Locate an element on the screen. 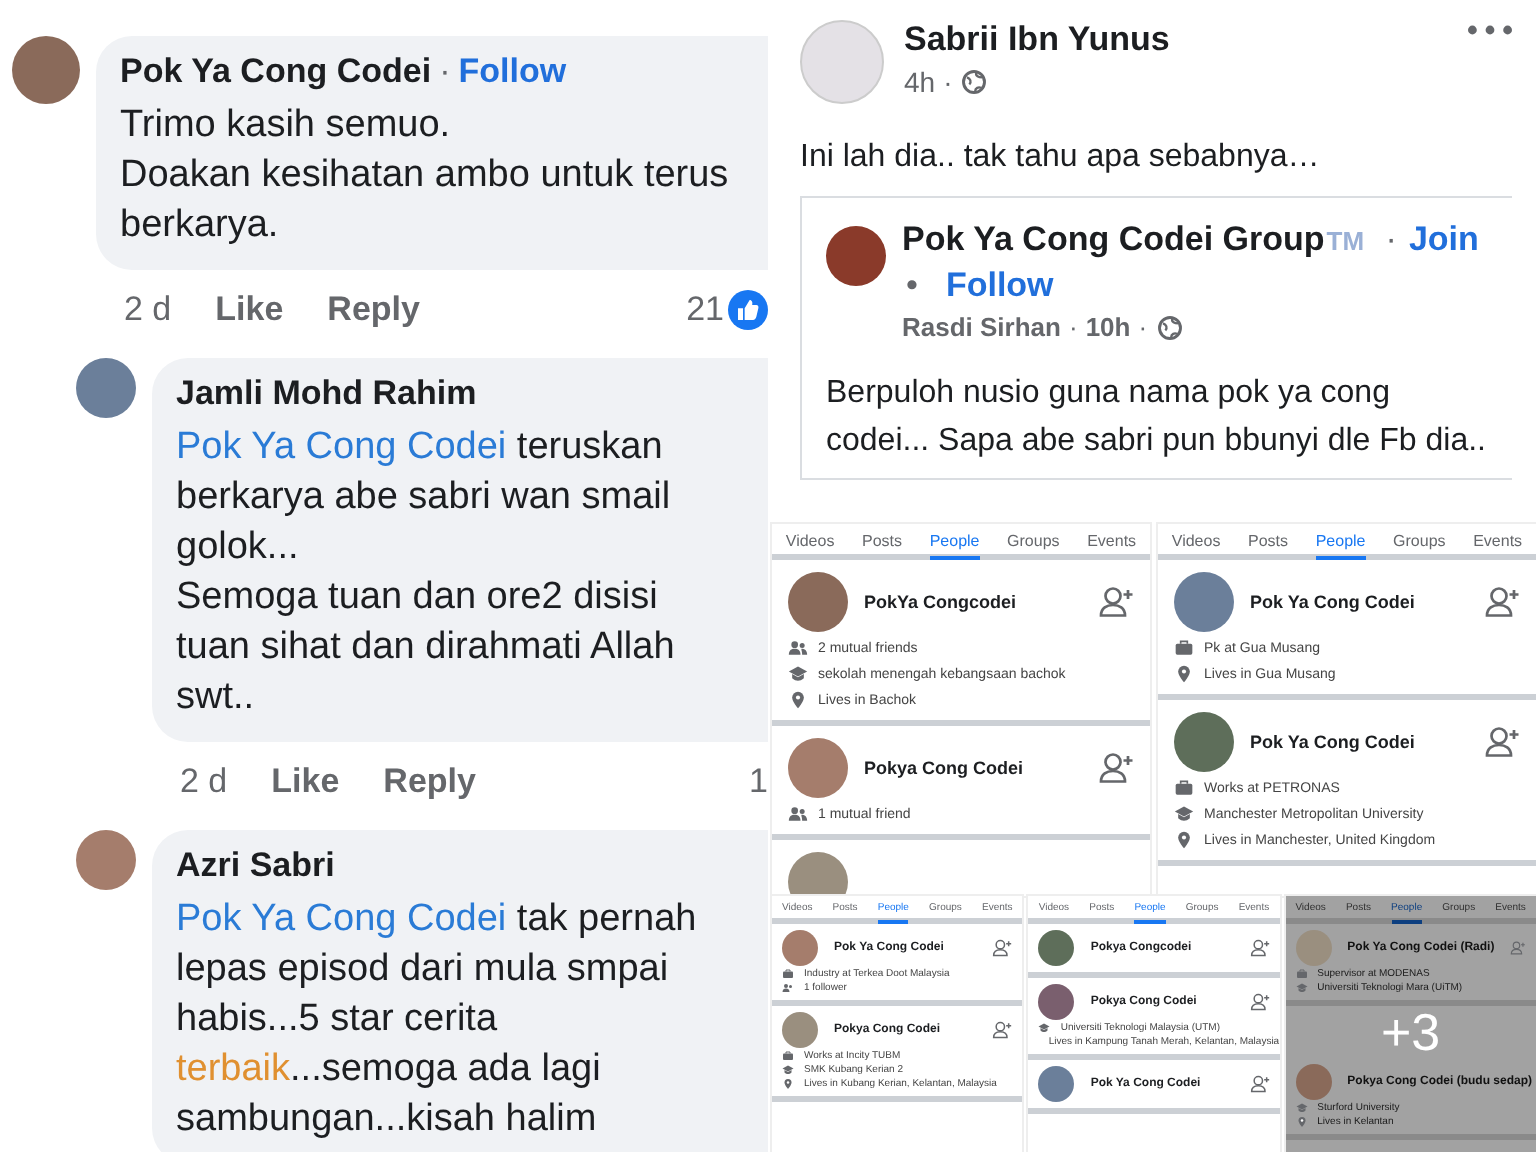  shared-post-text: Berpuloh nusio guna nama pok ya cong codei... Sapa abe sabri pun bbunyi dle Fb dia.. is located at coordinates (1157, 418).